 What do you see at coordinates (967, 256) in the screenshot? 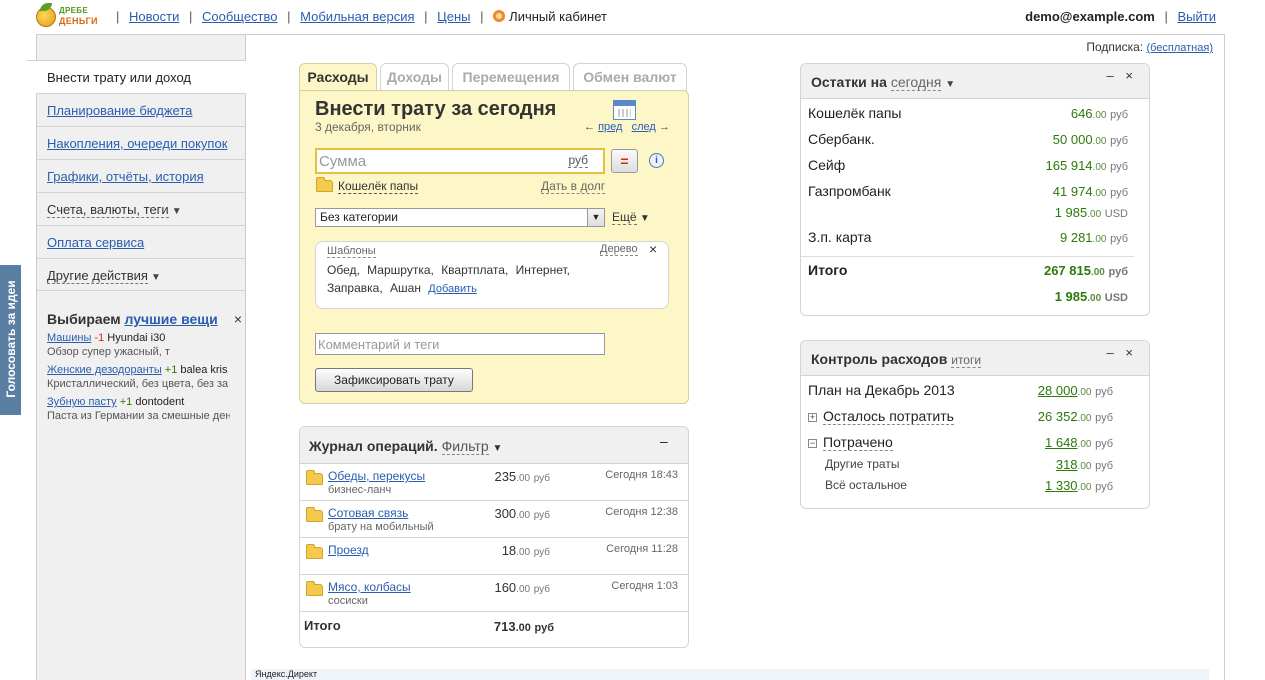
I see `divider` at bounding box center [967, 256].